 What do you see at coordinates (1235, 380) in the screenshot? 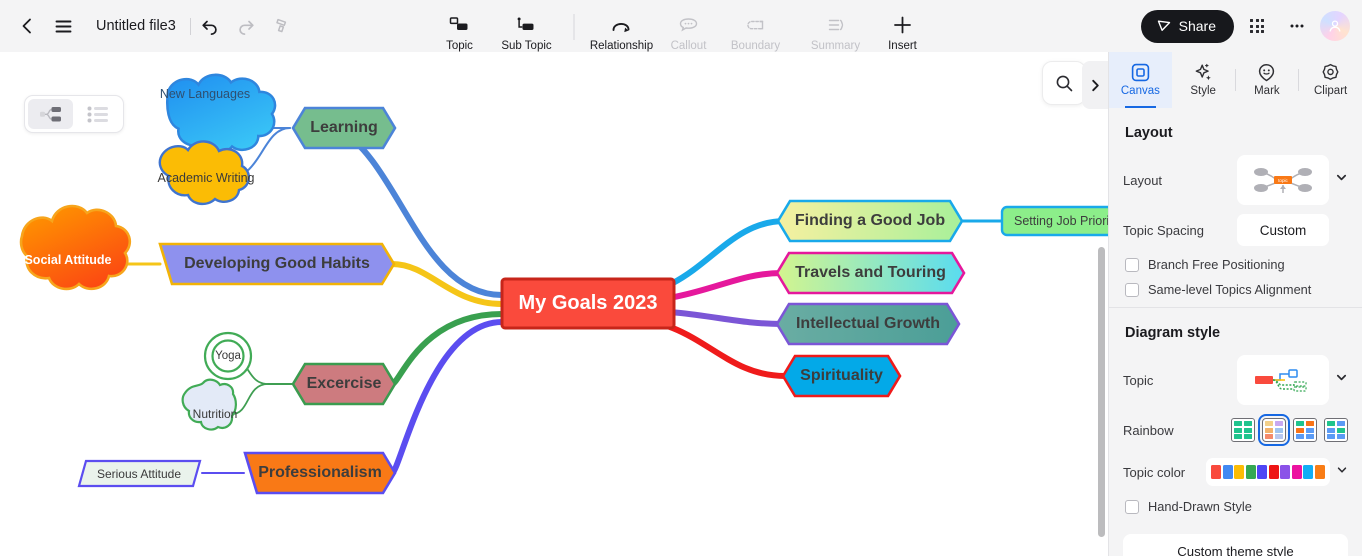
I see `topic-style-row: Topic` at bounding box center [1235, 380].